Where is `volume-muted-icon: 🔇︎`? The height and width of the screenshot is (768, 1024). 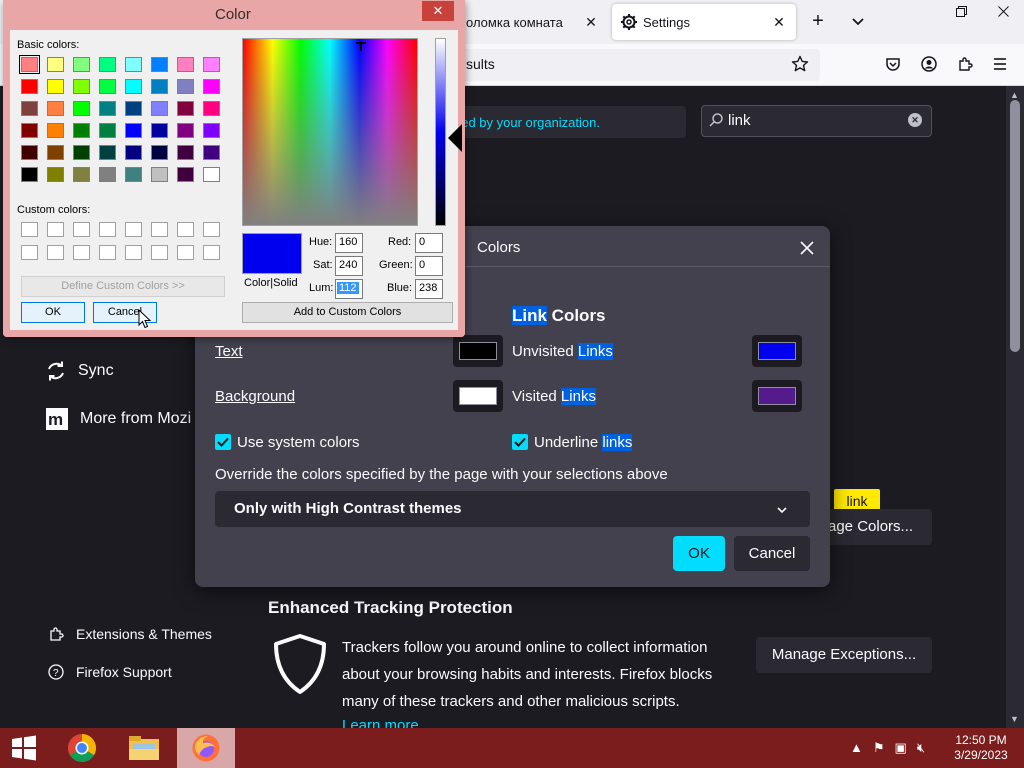
volume-muted-icon: 🔇︎ is located at coordinates (921, 748).